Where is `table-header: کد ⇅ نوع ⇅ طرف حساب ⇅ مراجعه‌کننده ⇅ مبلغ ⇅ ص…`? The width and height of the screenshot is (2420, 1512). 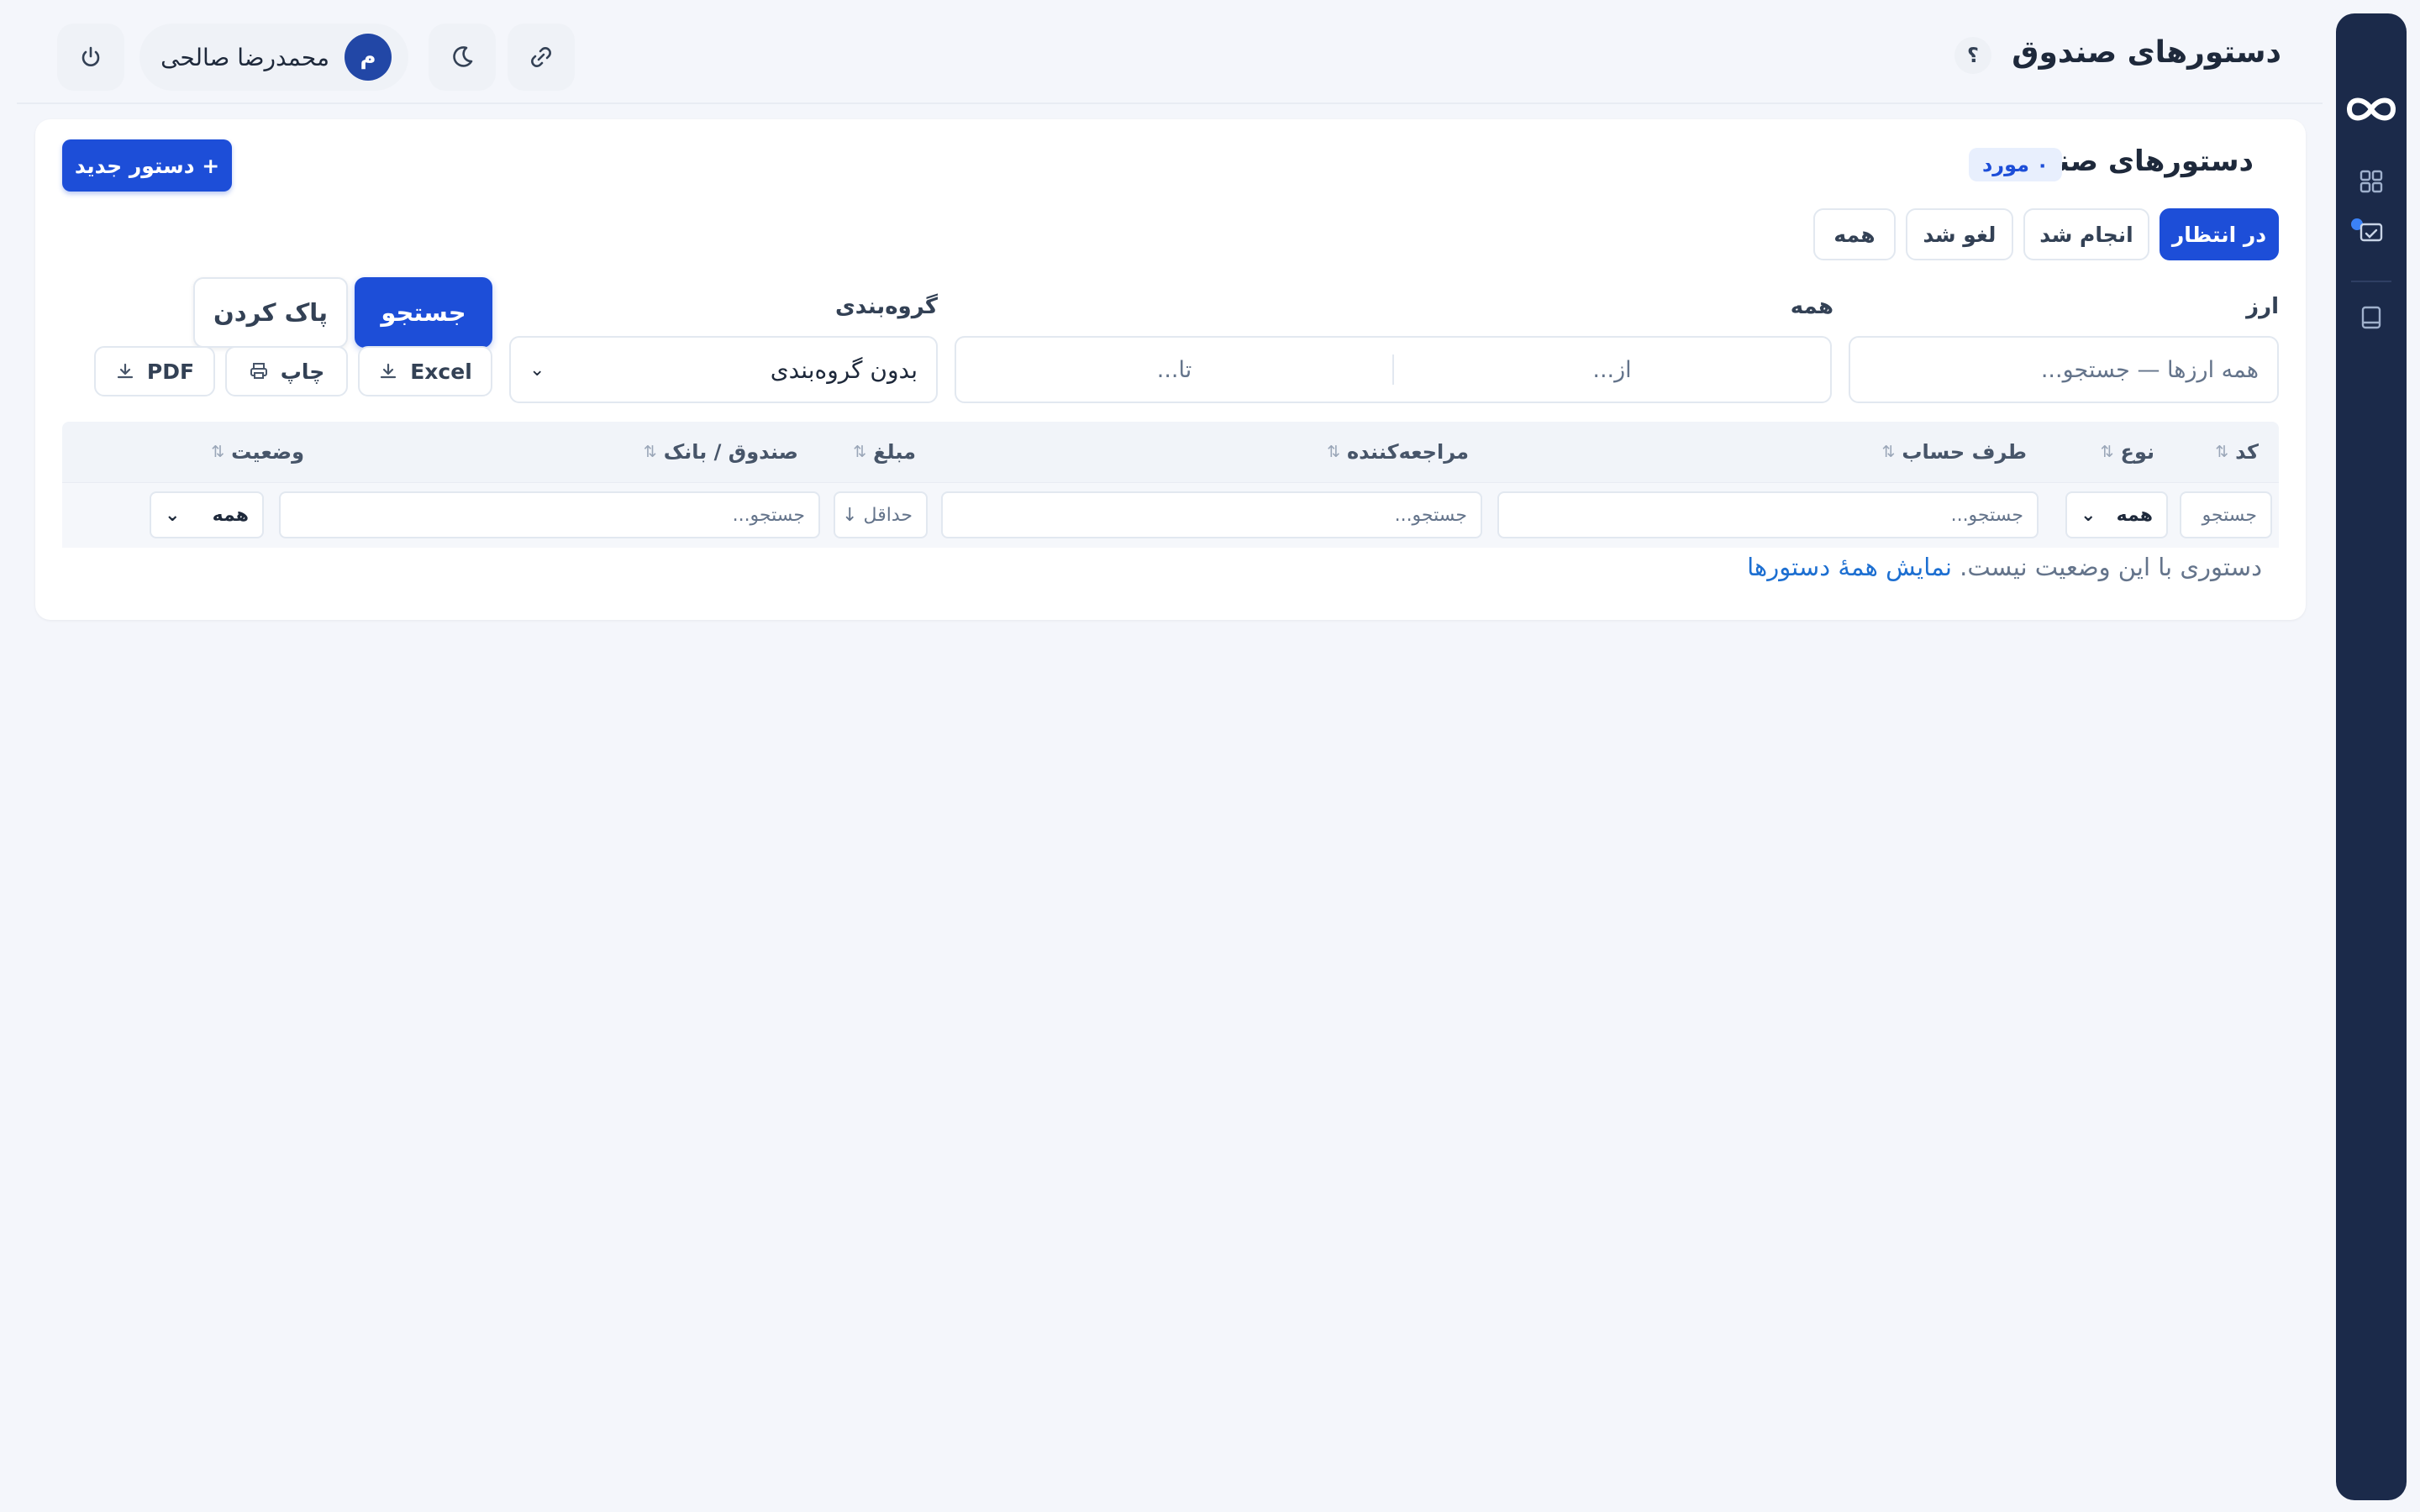
table-header: کد ⇅ نوع ⇅ طرف حساب ⇅ مراجعه‌کننده ⇅ مبلغ ⇅ ص… is located at coordinates (1170, 452).